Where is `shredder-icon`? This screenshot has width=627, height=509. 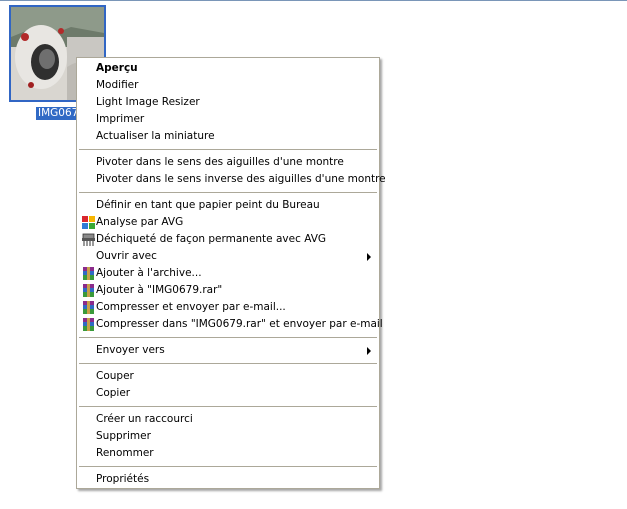 shredder-icon is located at coordinates (88, 239).